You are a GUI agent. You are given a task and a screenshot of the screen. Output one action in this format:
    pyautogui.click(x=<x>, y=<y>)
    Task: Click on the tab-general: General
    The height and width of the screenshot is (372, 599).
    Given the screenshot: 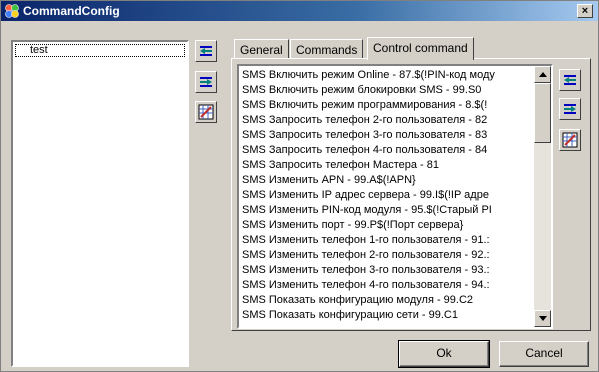 What is the action you would take?
    pyautogui.click(x=261, y=49)
    